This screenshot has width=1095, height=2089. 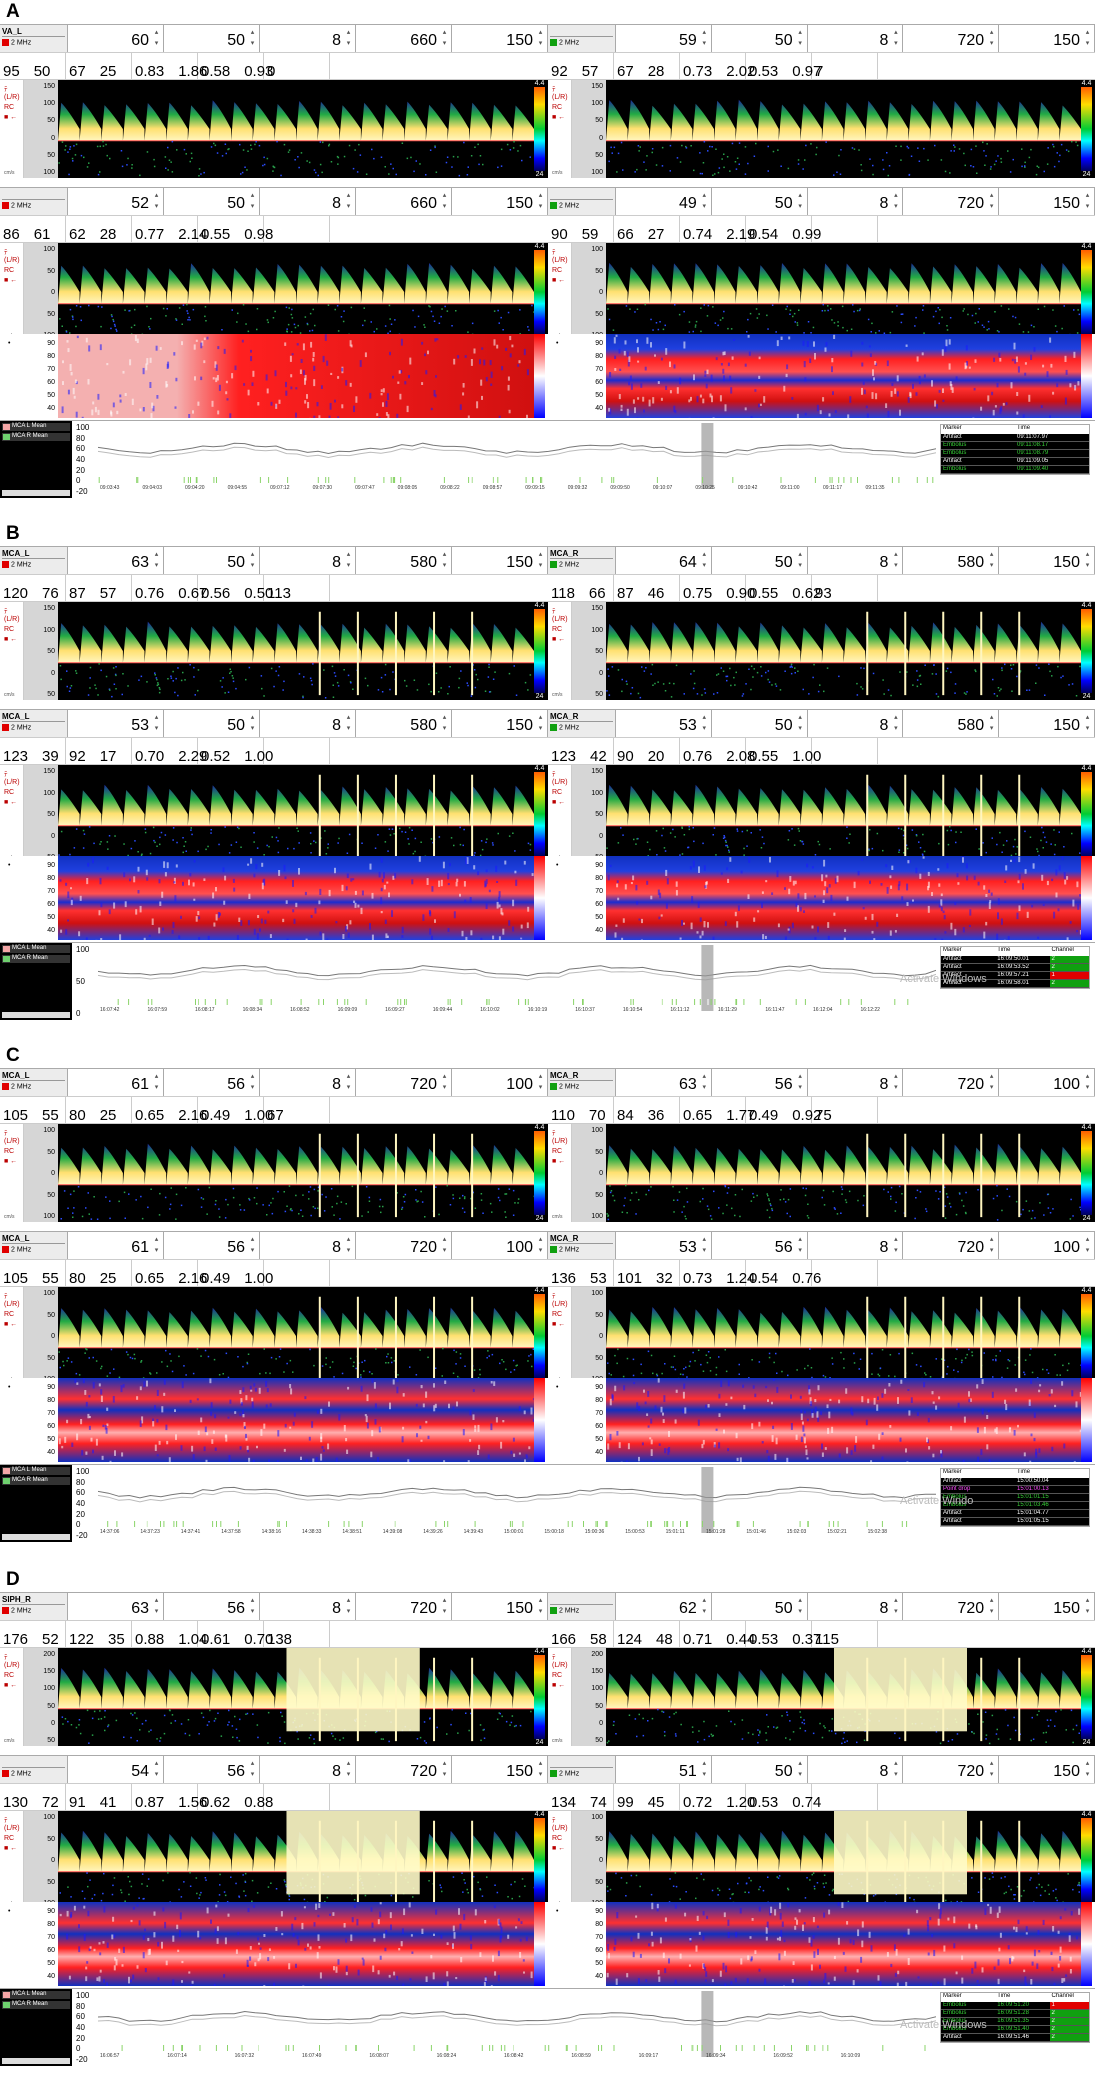 I want to click on marker-row: Embolus 09:11:09.40, so click(x=1015, y=470).